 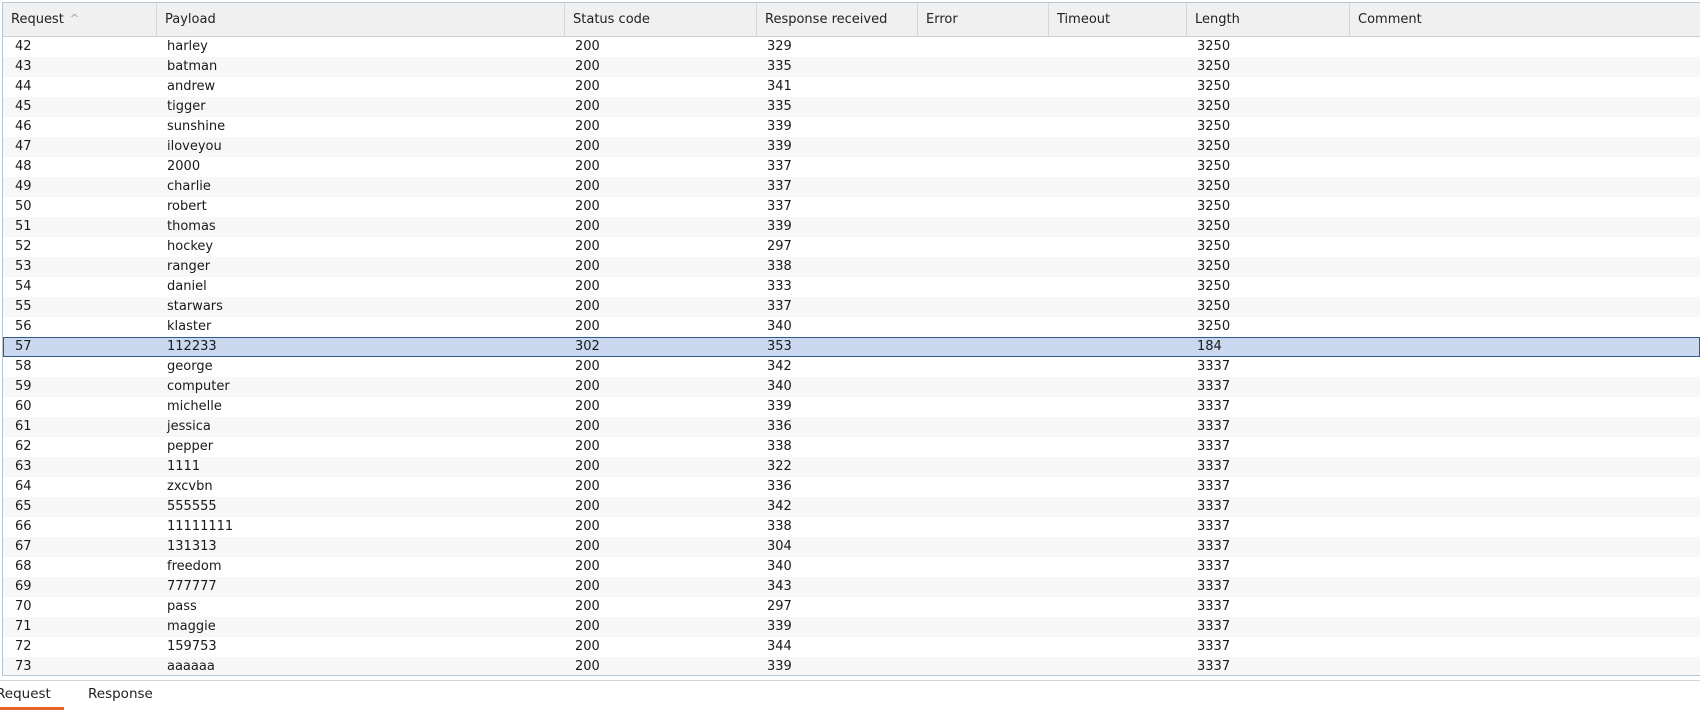 What do you see at coordinates (32, 695) in the screenshot?
I see `tab-request: Request` at bounding box center [32, 695].